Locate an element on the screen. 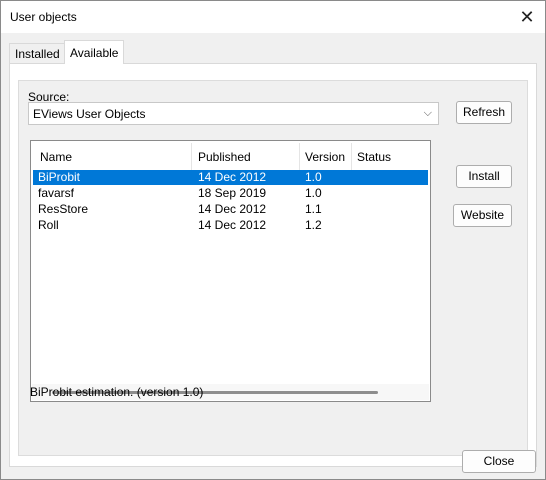 The width and height of the screenshot is (546, 480). close-button: Close is located at coordinates (499, 461).